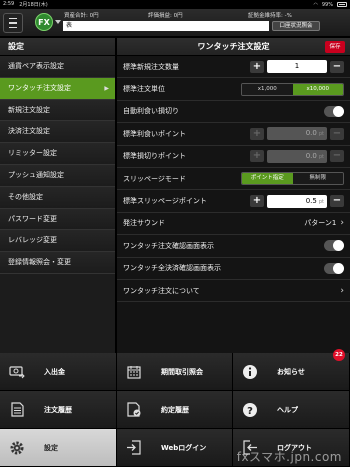  Describe the element at coordinates (168, 245) in the screenshot. I see `confirm-new-label: ワンタッチ注文確認画面表示` at that location.